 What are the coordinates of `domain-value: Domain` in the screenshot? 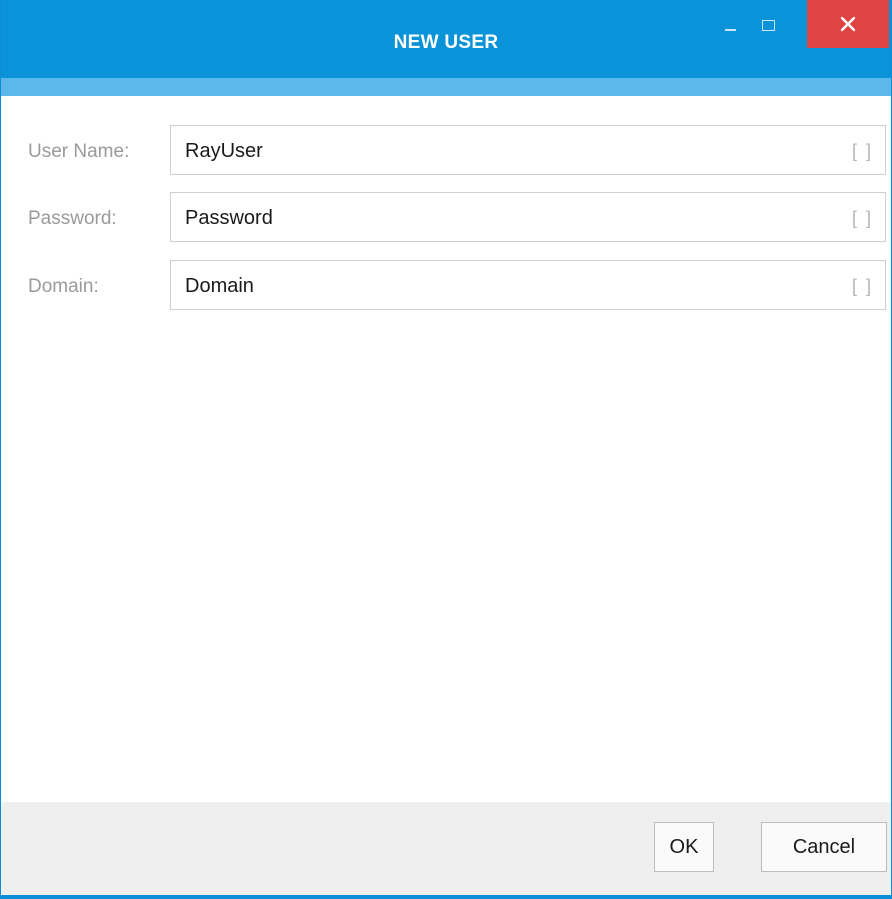 It's located at (219, 286).